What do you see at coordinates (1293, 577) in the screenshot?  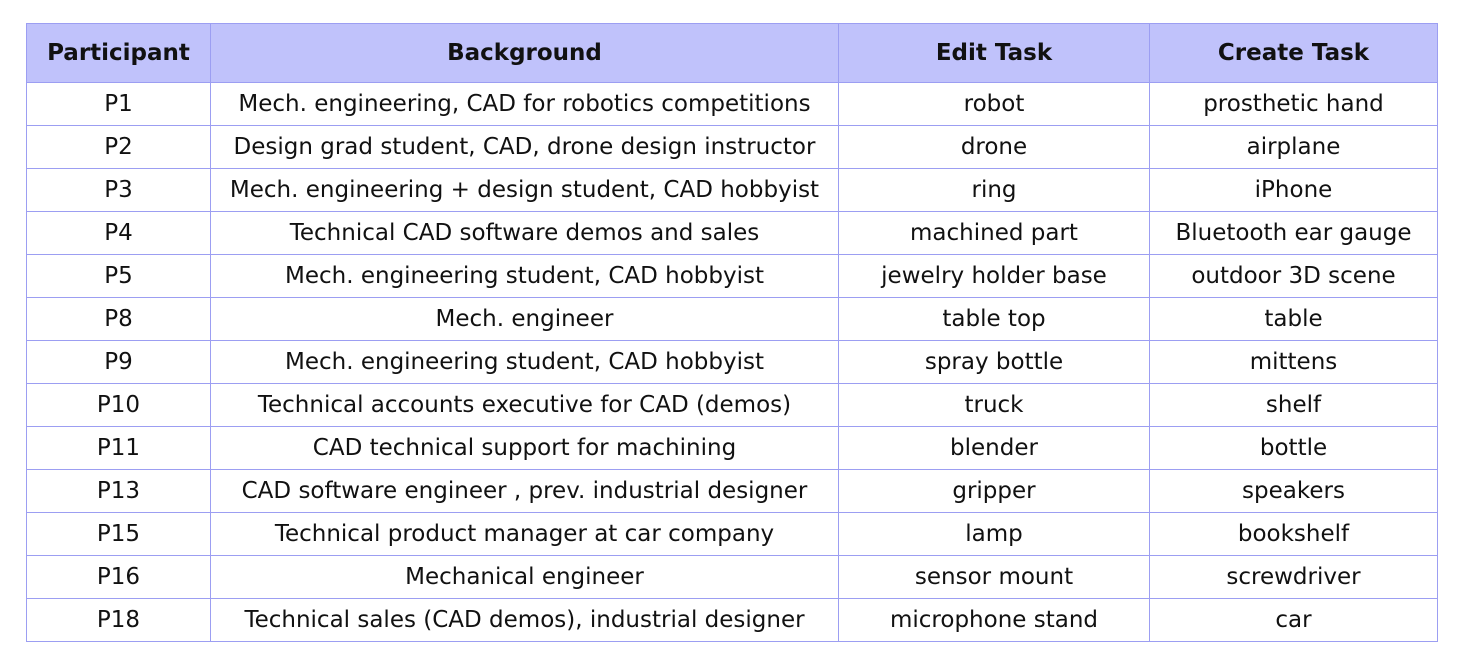 I see `create-task-cell: screwdriver` at bounding box center [1293, 577].